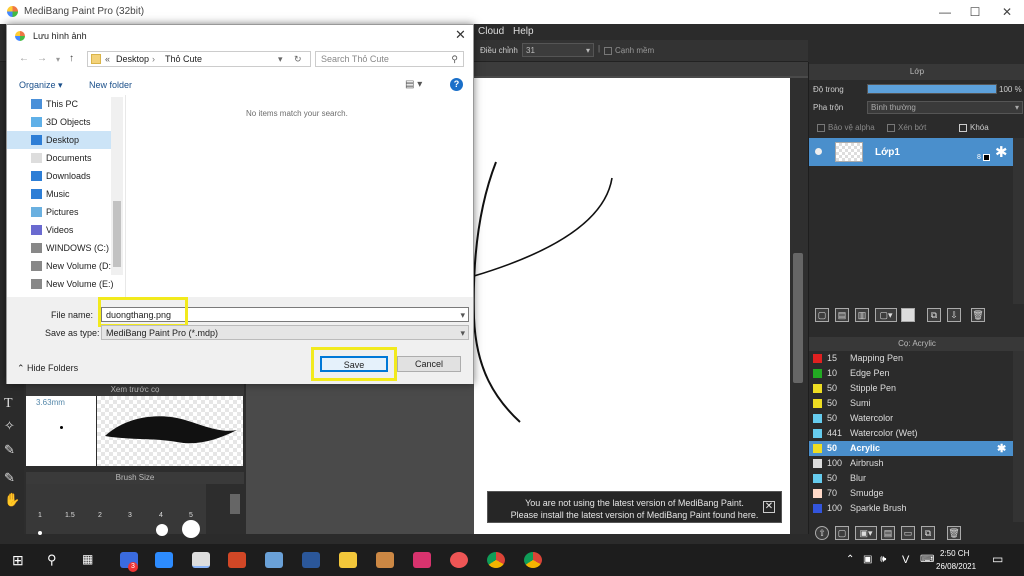 This screenshot has height=576, width=1024. Describe the element at coordinates (956, 566) in the screenshot. I see `clock-date: 26/08/2021` at that location.